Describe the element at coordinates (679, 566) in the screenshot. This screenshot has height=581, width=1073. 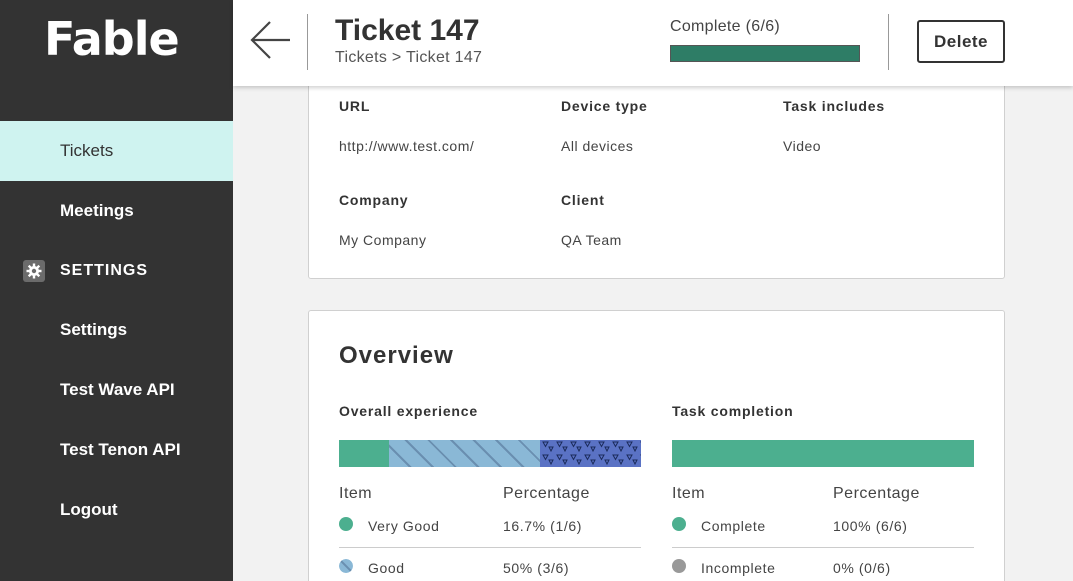
I see `incomplete-swatch` at that location.